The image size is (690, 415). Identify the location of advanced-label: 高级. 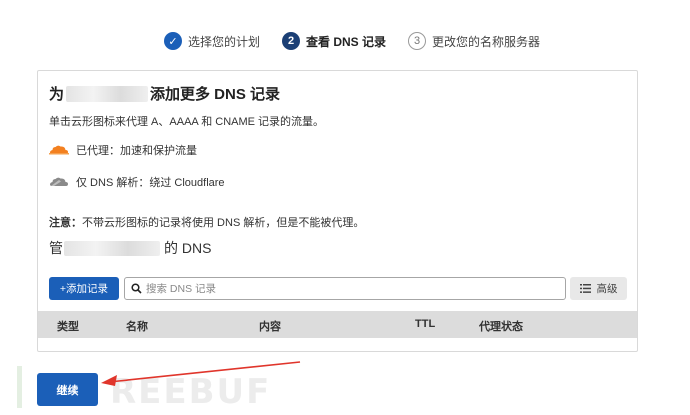
(607, 289).